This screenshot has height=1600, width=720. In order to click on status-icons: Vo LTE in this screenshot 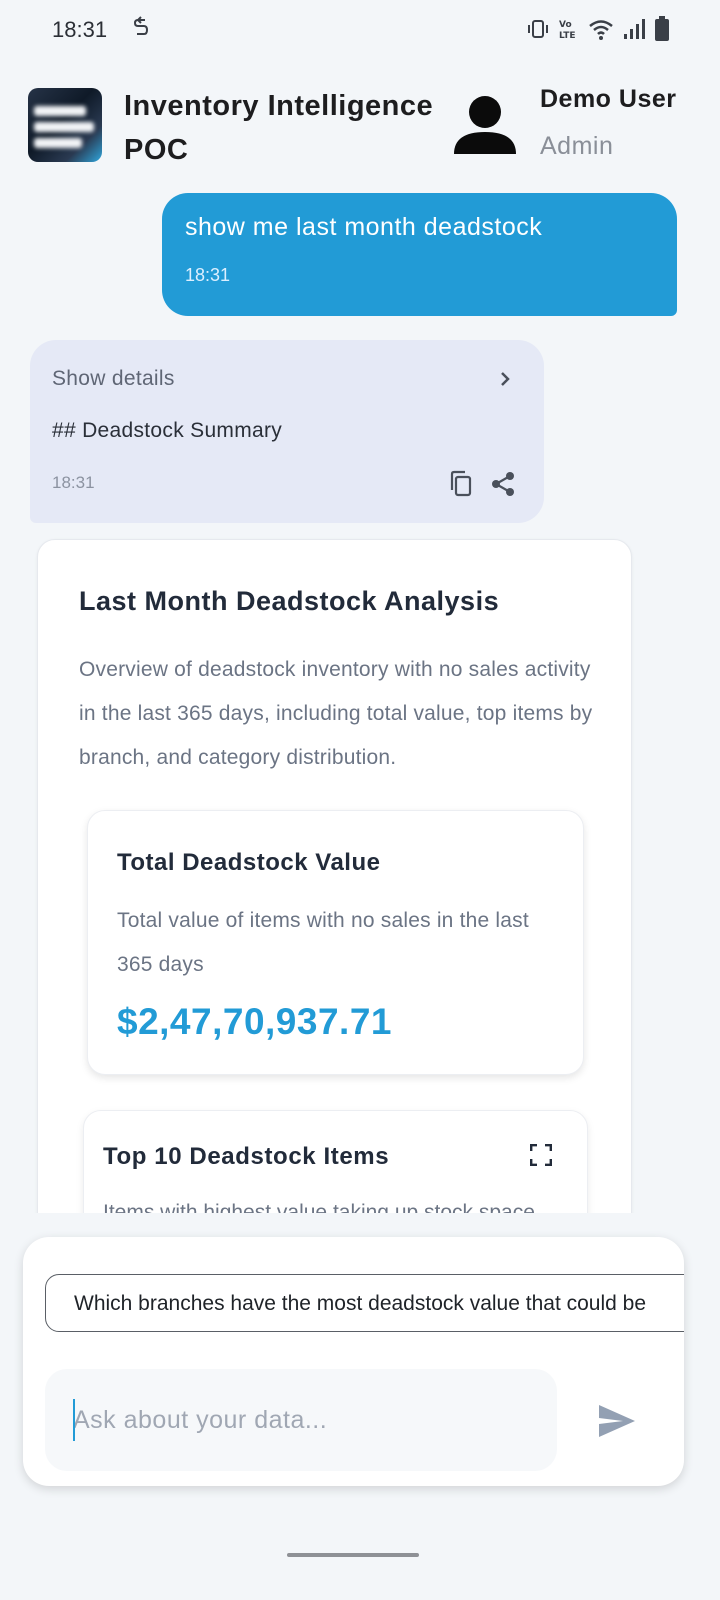, I will do `click(598, 31)`.